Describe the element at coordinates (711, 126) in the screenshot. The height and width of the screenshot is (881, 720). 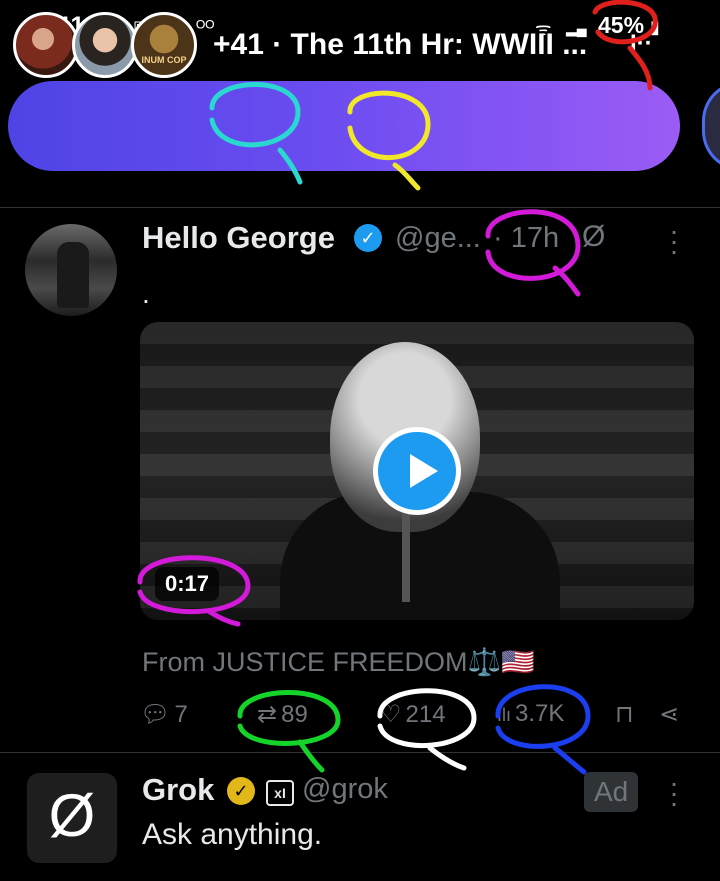
I see `next-space-banner` at that location.